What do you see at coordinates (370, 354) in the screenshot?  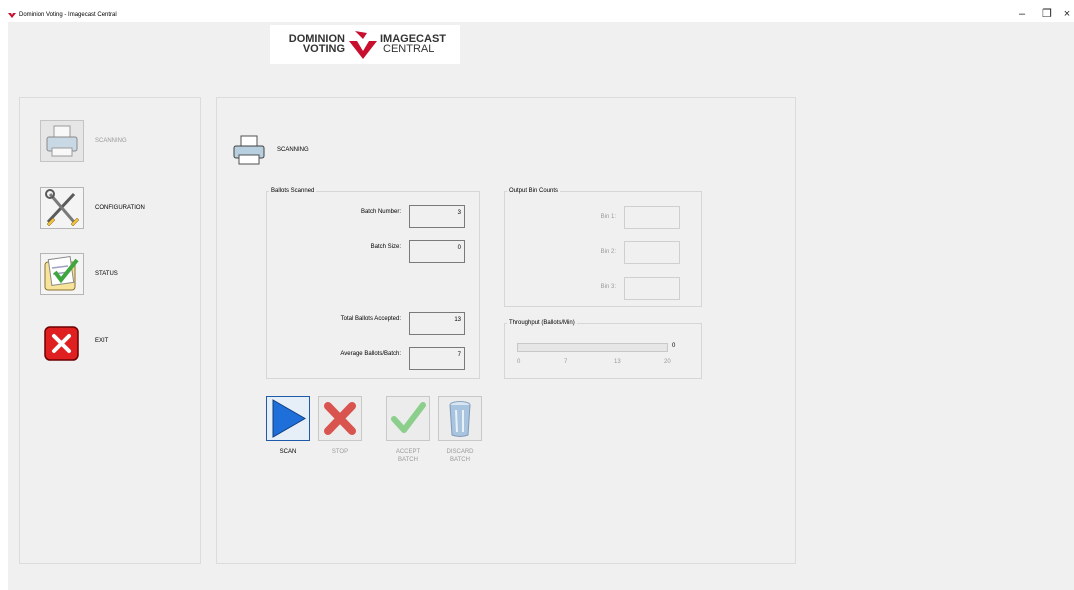 I see `average-ballots-label: Average Ballots/Batch:` at bounding box center [370, 354].